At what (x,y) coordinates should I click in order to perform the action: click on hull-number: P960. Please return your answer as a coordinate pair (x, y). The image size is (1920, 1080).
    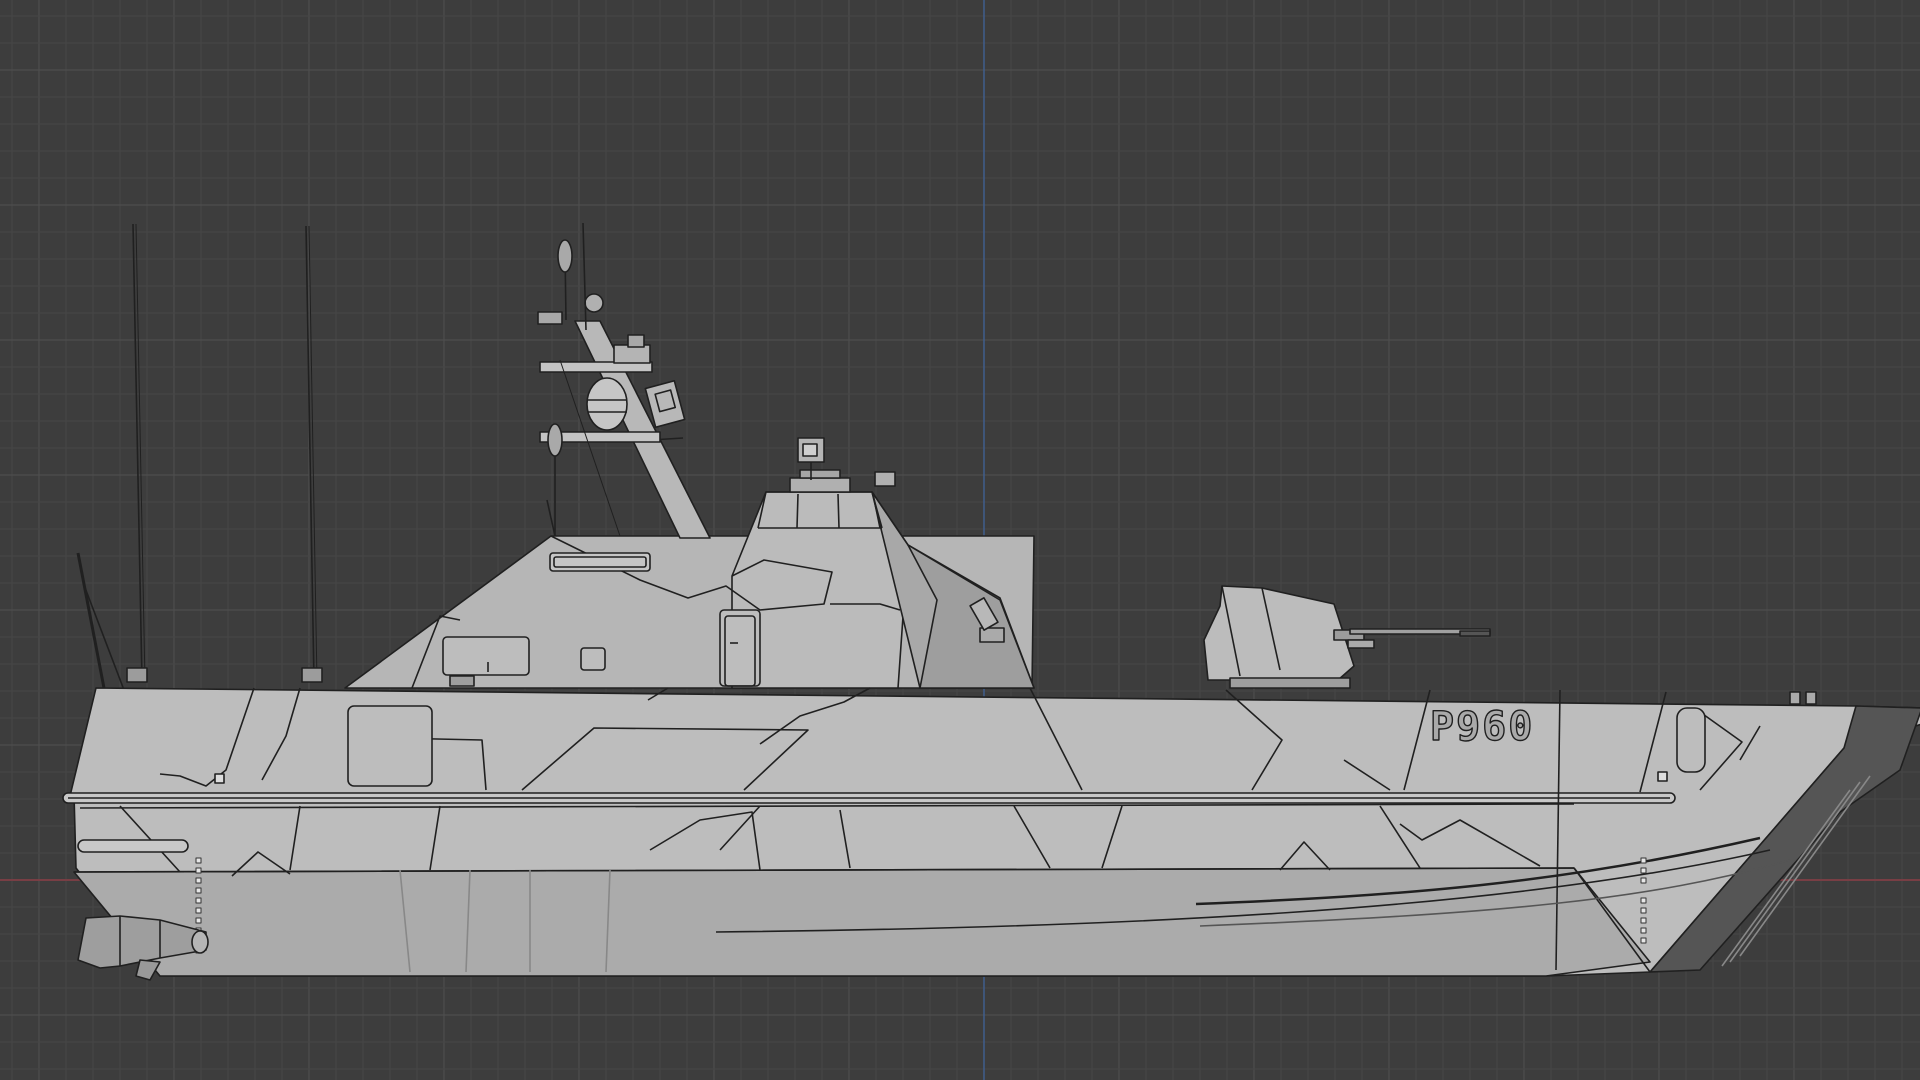
    Looking at the image, I should click on (1482, 727).